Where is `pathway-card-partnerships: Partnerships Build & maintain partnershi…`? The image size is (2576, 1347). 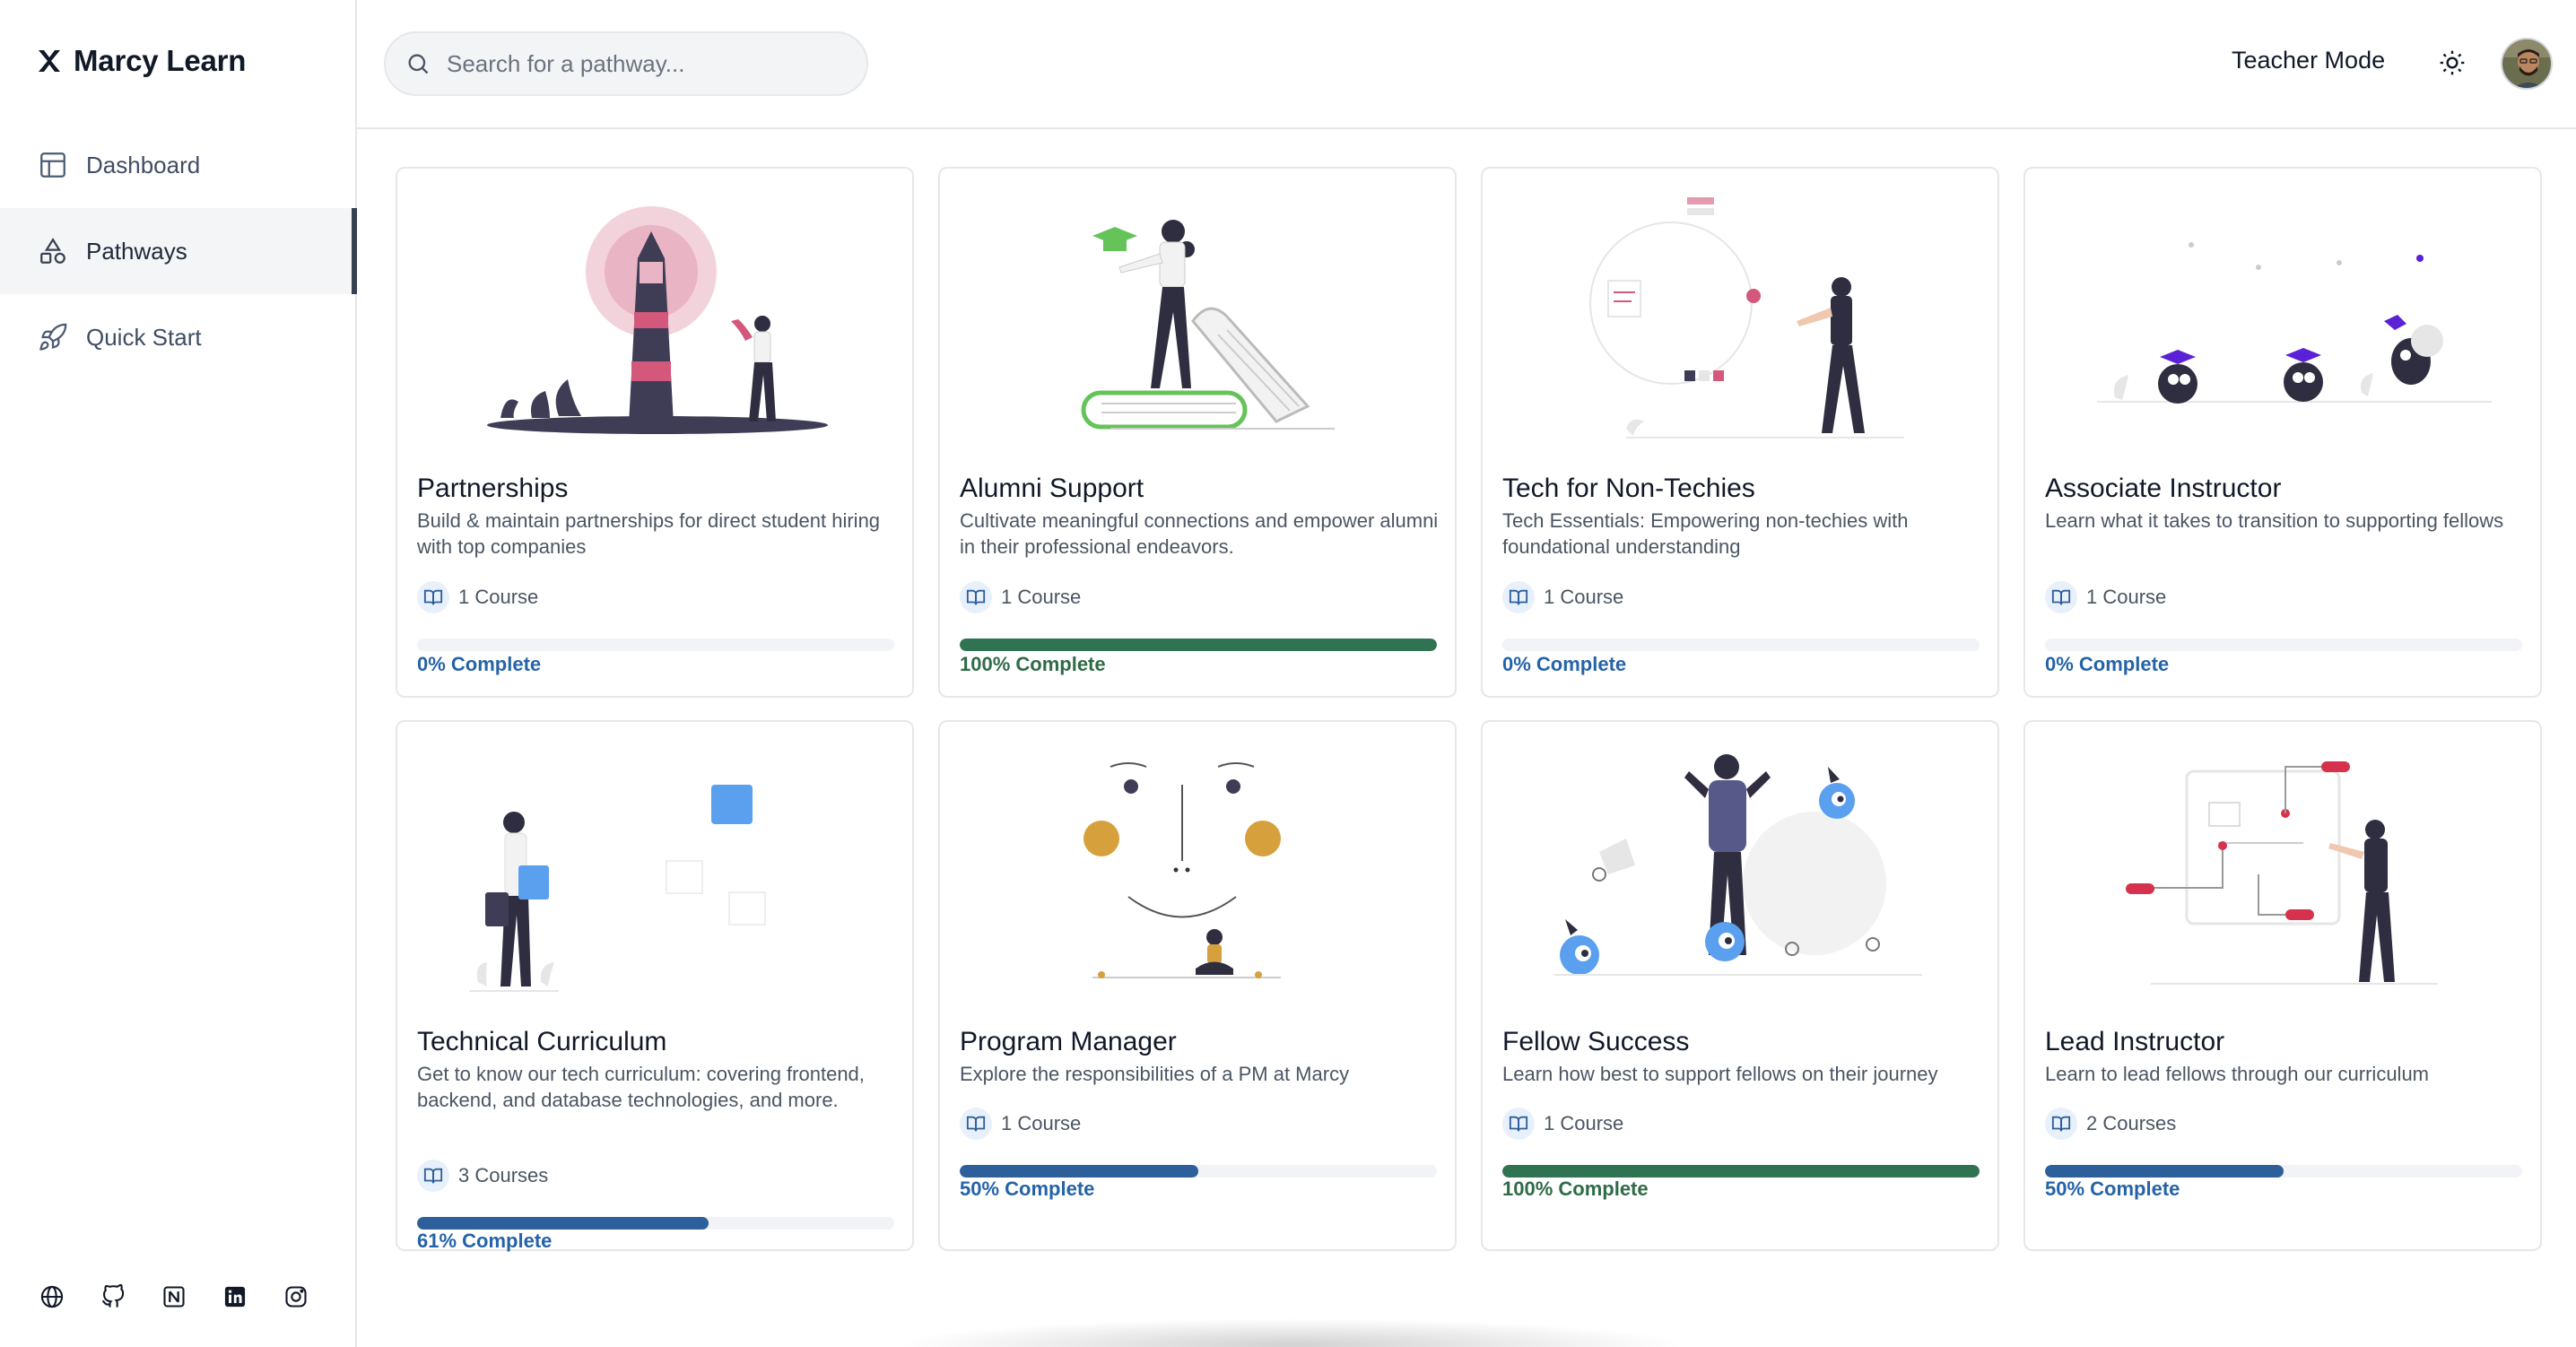 pathway-card-partnerships: Partnerships Build & maintain partnershi… is located at coordinates (655, 432).